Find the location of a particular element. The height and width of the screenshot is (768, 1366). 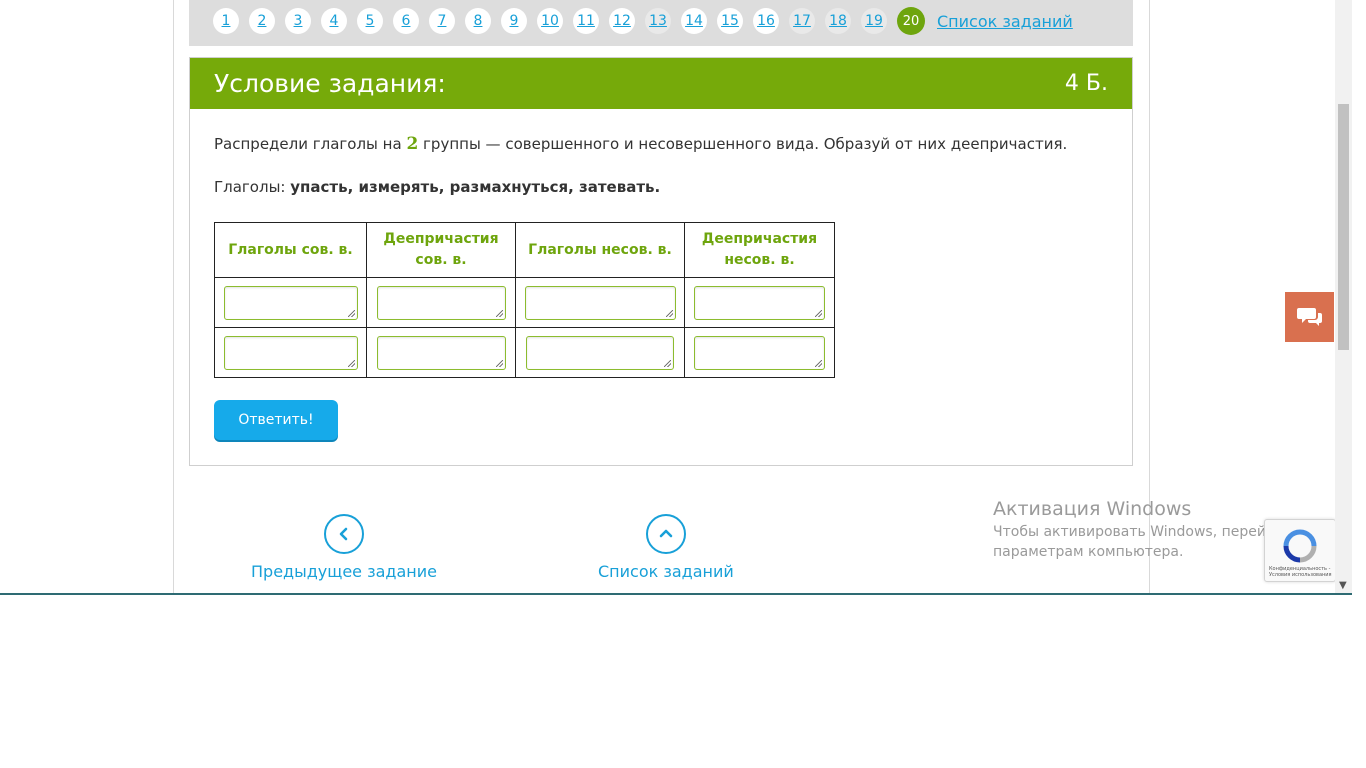

page-link-13: 13 is located at coordinates (658, 21).